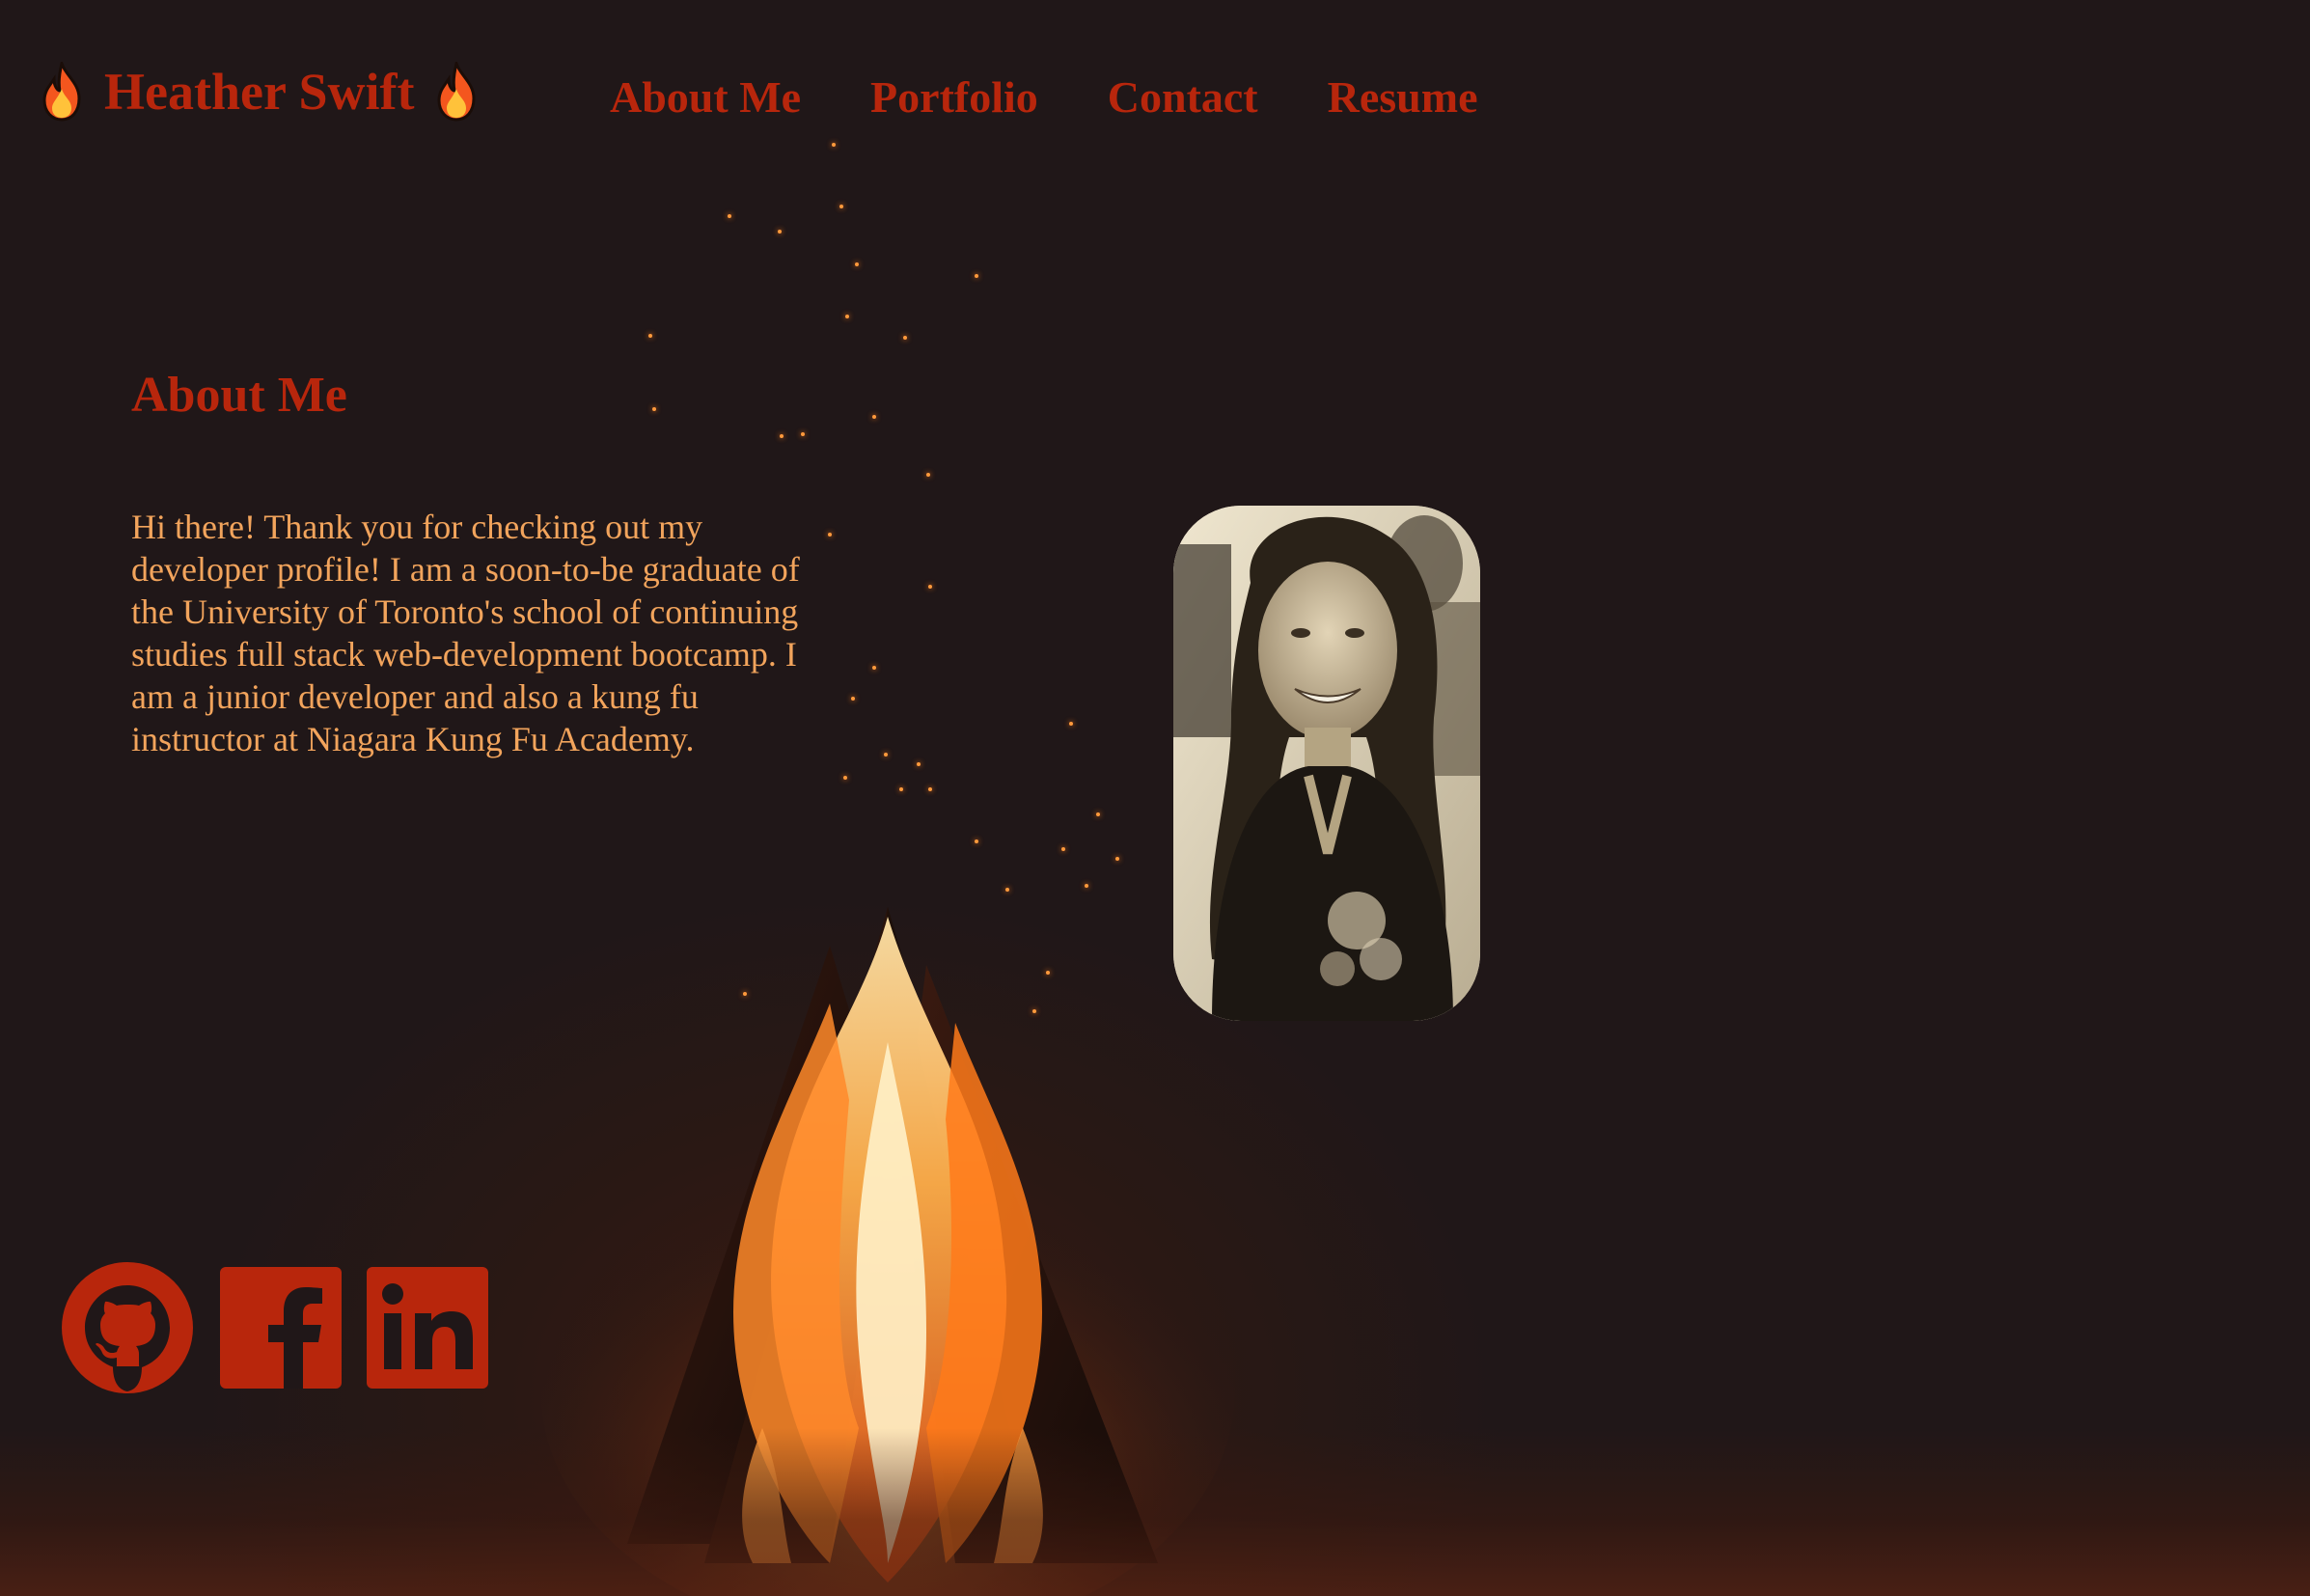 Image resolution: width=2310 pixels, height=1596 pixels. Describe the element at coordinates (1403, 97) in the screenshot. I see `nav-link-resume: Resume` at that location.